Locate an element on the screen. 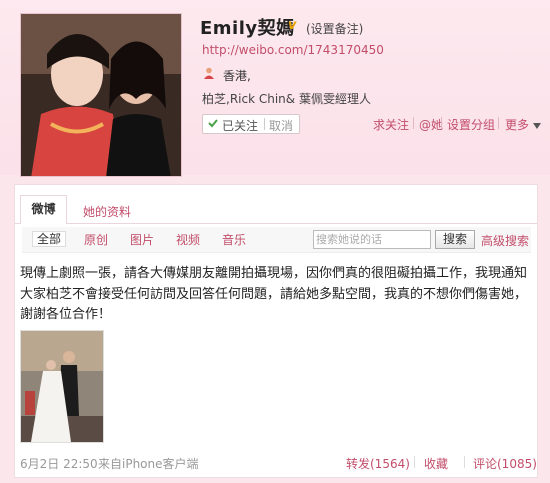 Image resolution: width=550 pixels, height=483 pixels. profile-bio: 柏芝,Rick Chin& 葉佩雯經理人 is located at coordinates (286, 99).